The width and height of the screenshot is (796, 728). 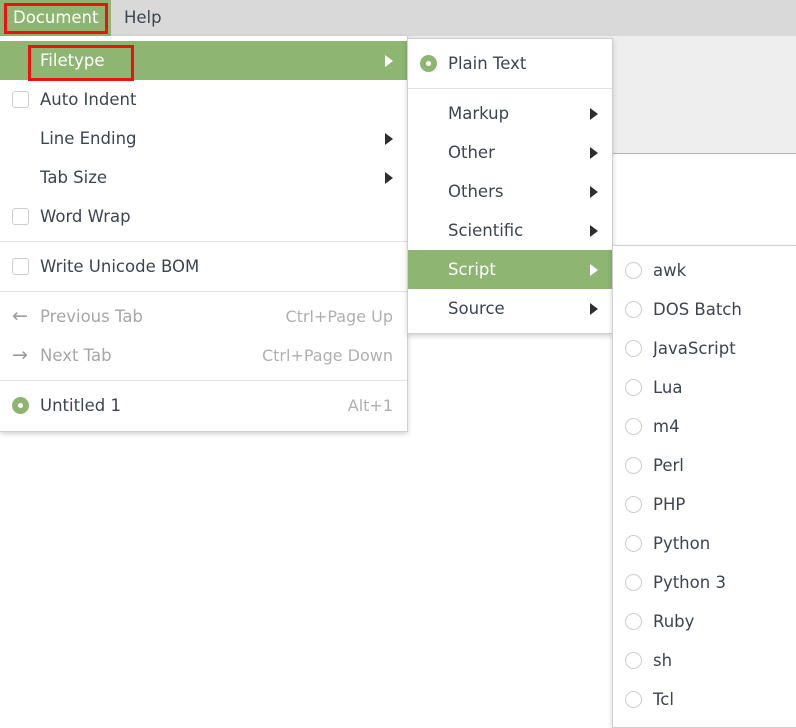 I want to click on menu-item-label: Tab Size, so click(x=74, y=177).